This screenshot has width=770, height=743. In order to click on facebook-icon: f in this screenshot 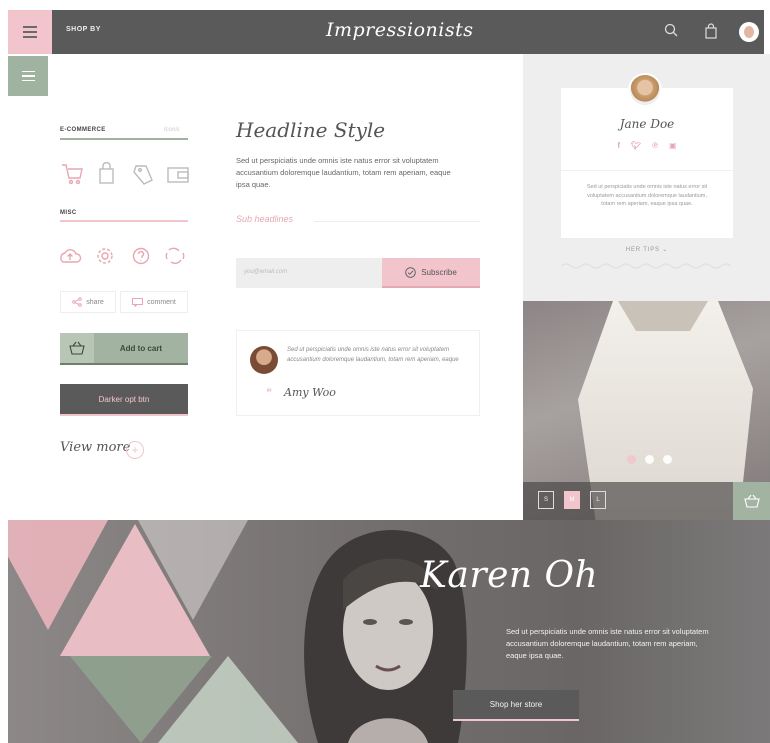, I will do `click(618, 145)`.